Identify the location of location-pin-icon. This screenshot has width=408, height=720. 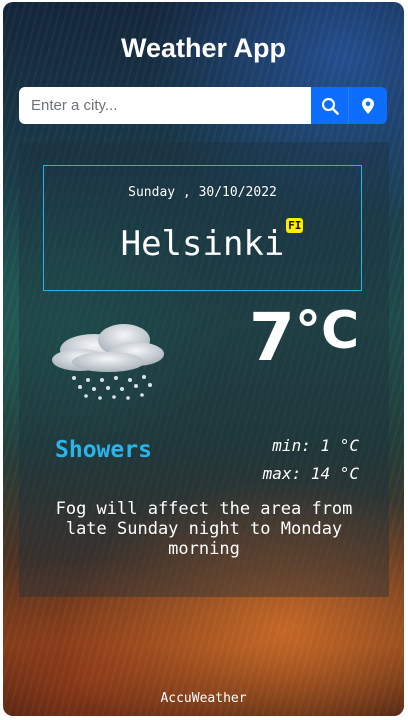
(368, 105).